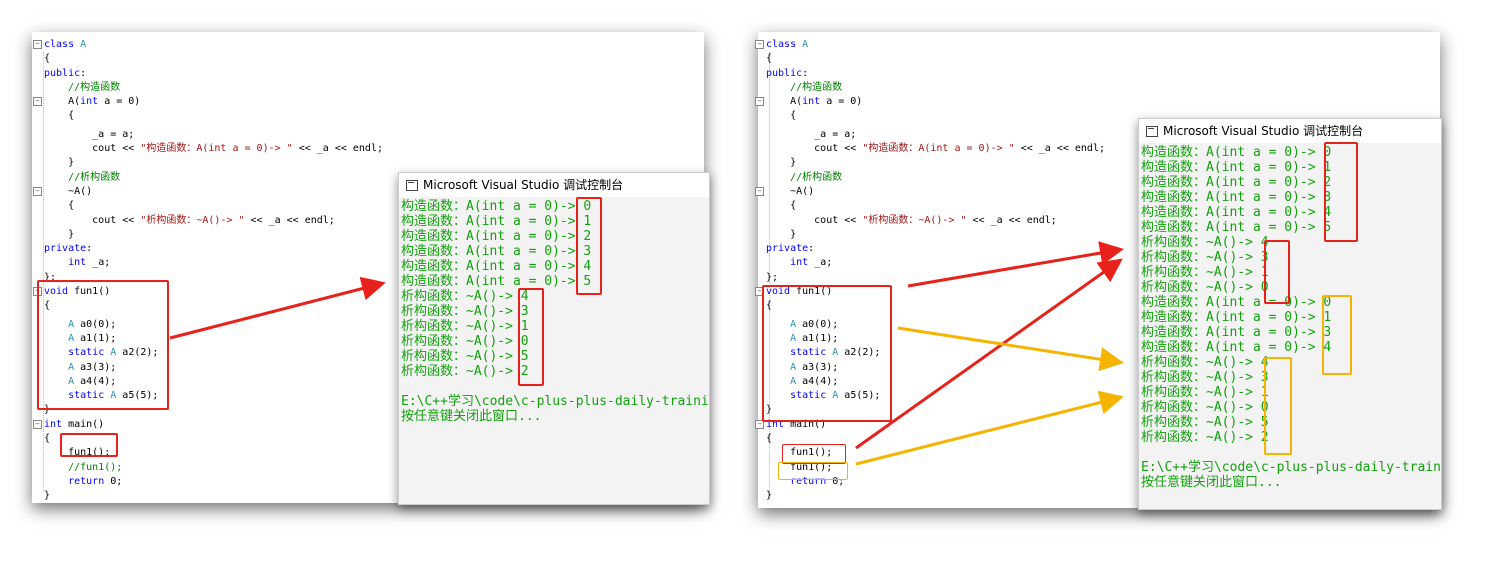  What do you see at coordinates (277, 308) in the screenshot?
I see `left-arrow` at bounding box center [277, 308].